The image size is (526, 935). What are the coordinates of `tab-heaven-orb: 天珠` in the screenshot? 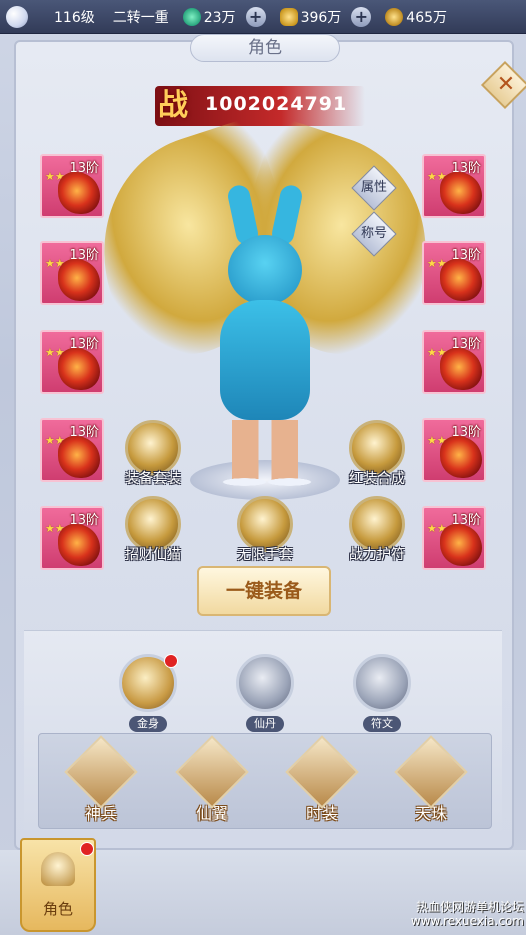 It's located at (431, 779).